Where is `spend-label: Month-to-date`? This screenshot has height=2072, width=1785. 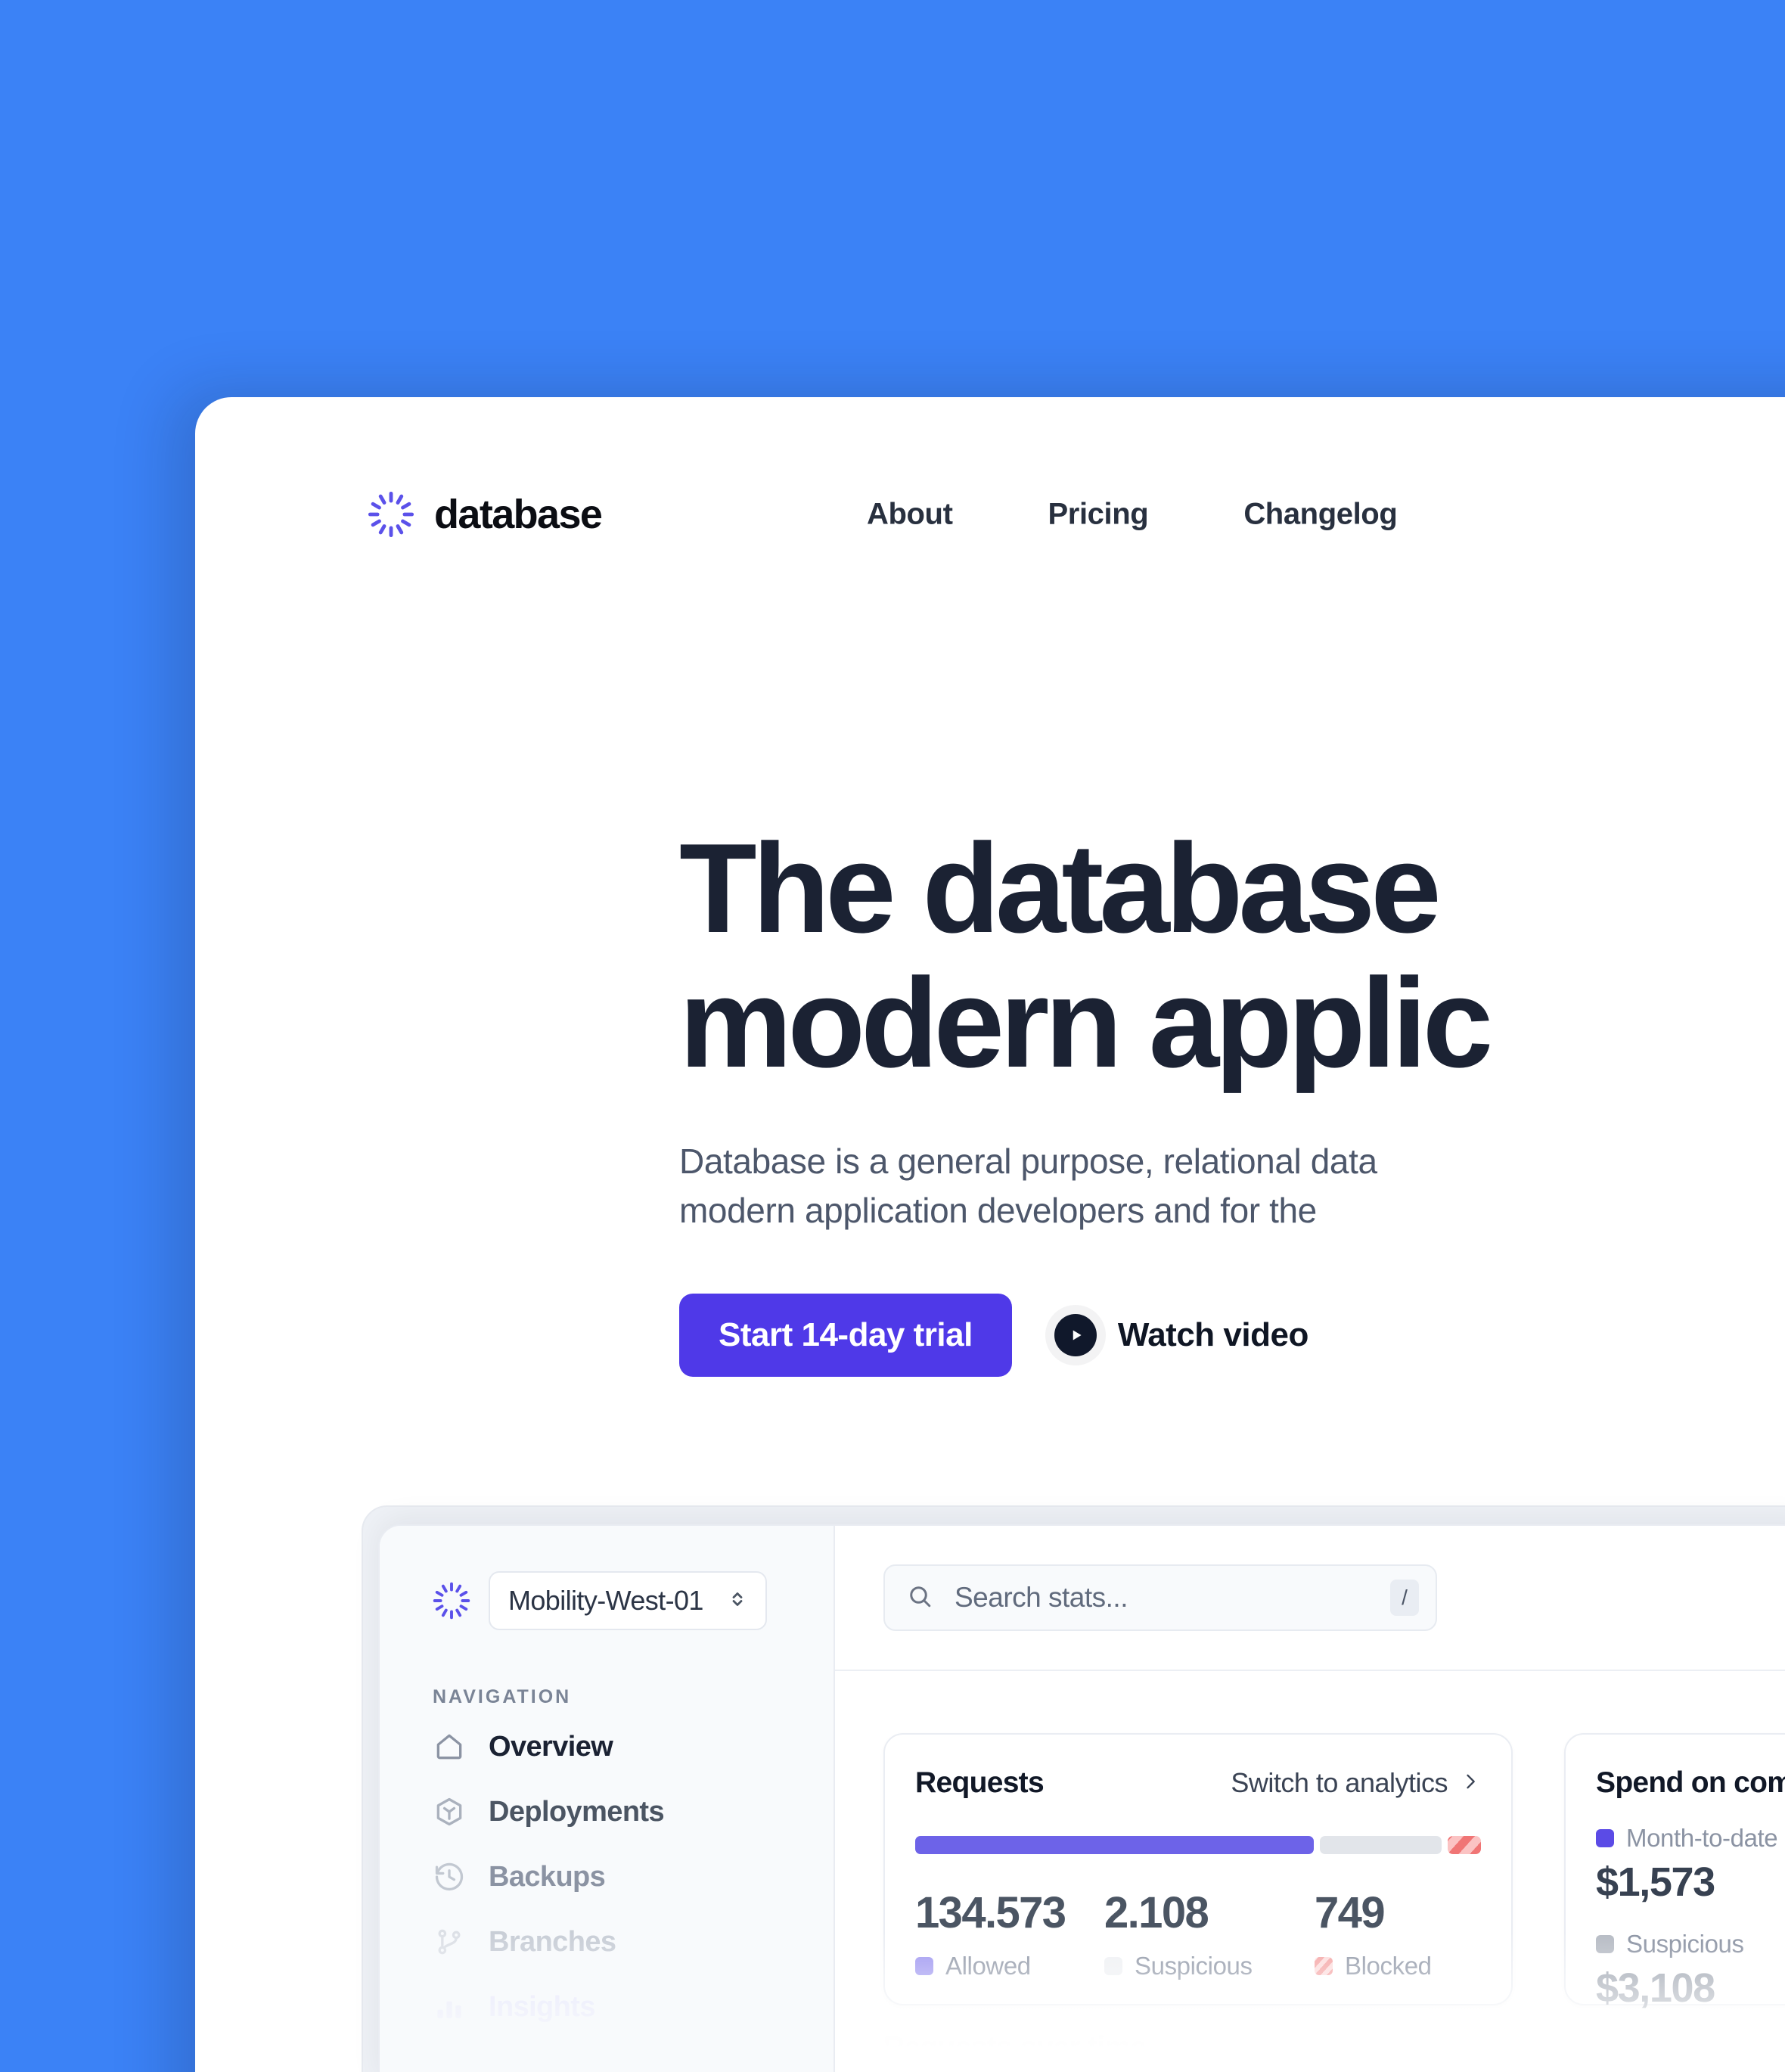 spend-label: Month-to-date is located at coordinates (1702, 1838).